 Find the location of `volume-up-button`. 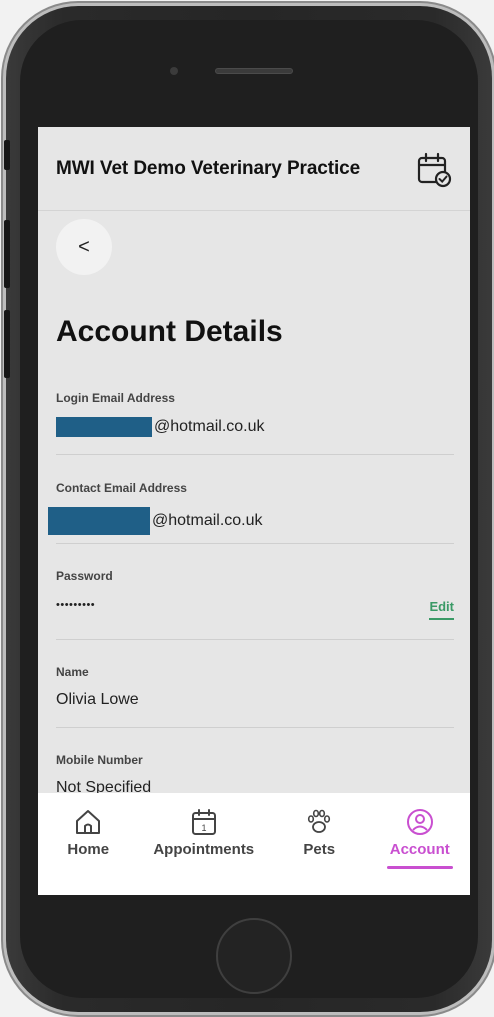

volume-up-button is located at coordinates (7, 254).